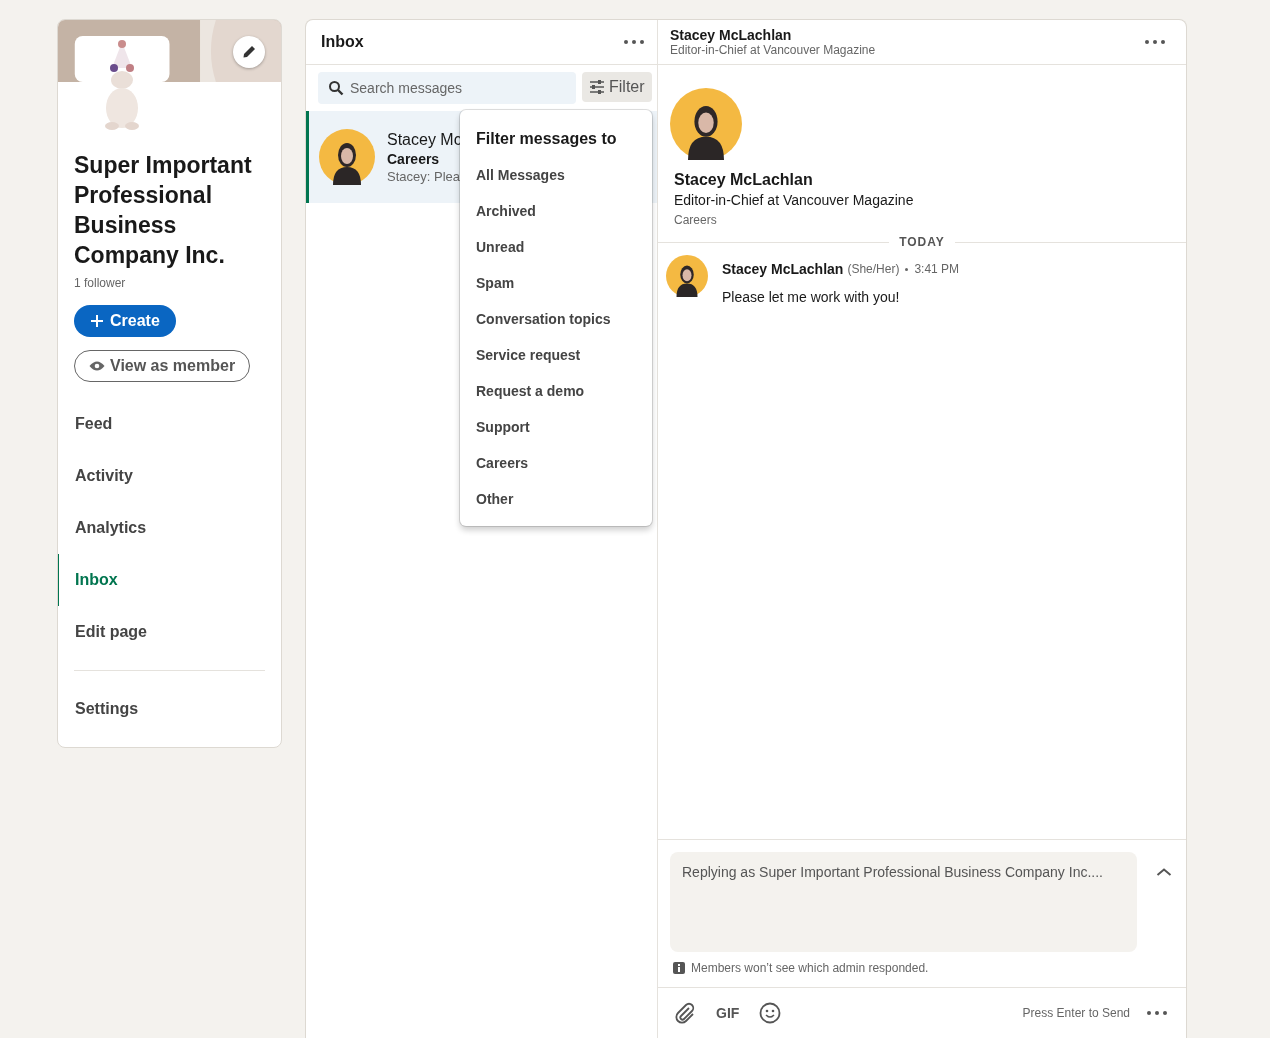 This screenshot has height=1038, width=1270. I want to click on menu-title: Filter messages to, so click(547, 139).